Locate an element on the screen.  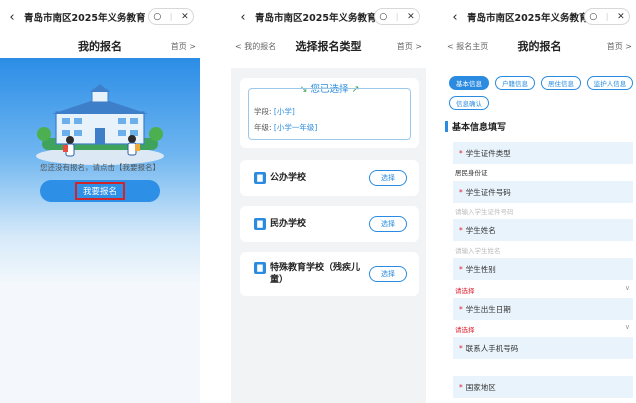
stage-label: 学段: is located at coordinates (263, 111).